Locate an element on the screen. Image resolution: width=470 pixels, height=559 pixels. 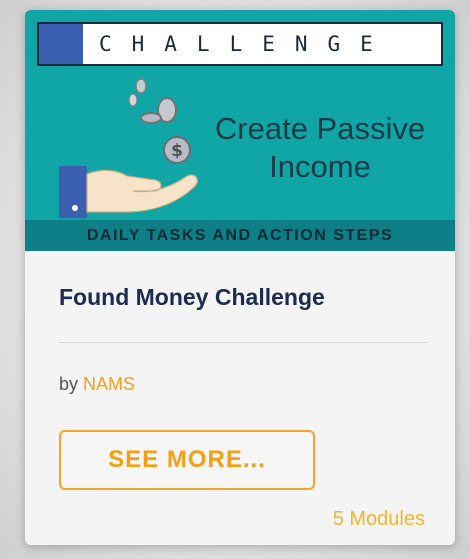
banner-headline-line-1: Create Passive is located at coordinates (320, 128).